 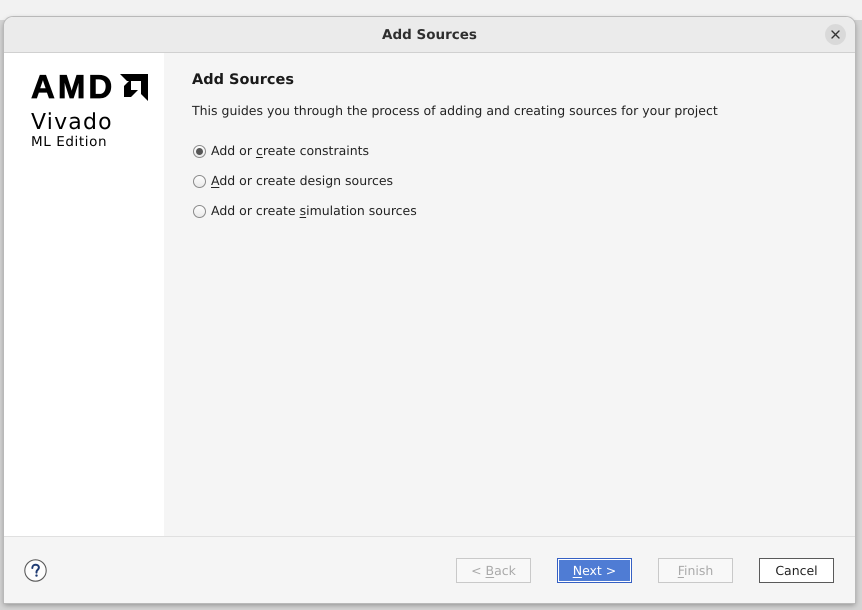 What do you see at coordinates (594, 570) in the screenshot?
I see `dialog-button: Next >` at bounding box center [594, 570].